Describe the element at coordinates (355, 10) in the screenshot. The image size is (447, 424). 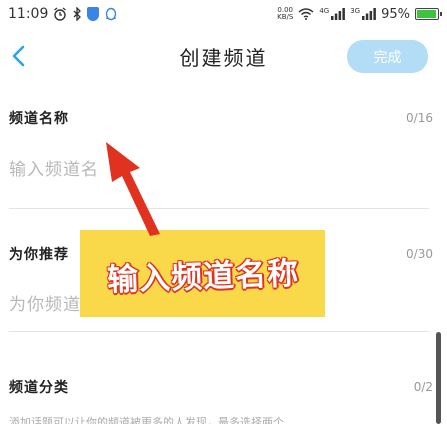
I see `network-3g-label: 3G` at that location.